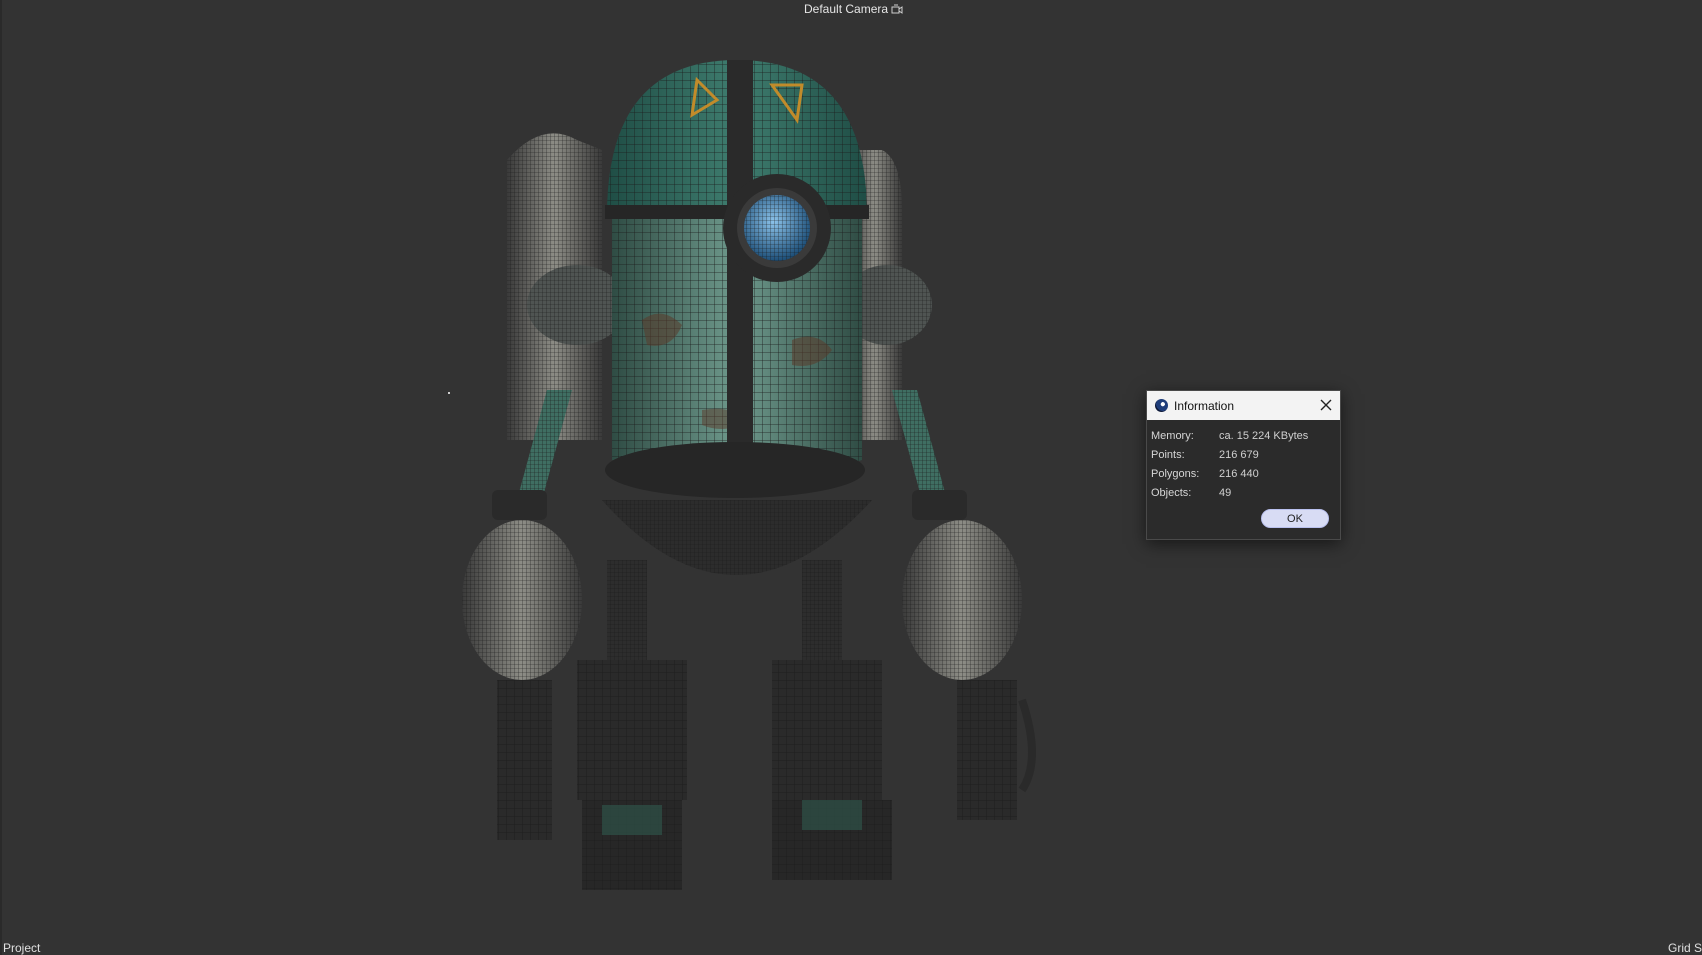  Describe the element at coordinates (1239, 454) in the screenshot. I see `info-value: 216 679` at that location.